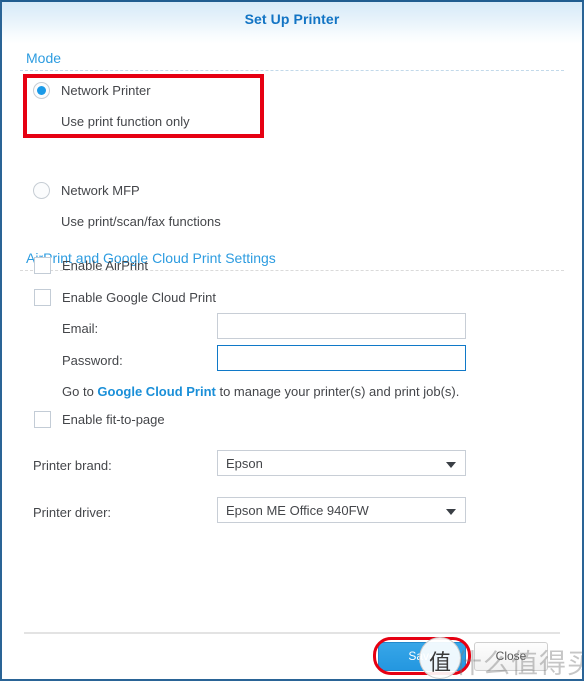 This screenshot has width=584, height=681. I want to click on printer-driver-value: Epson ME Office 940FW, so click(297, 510).